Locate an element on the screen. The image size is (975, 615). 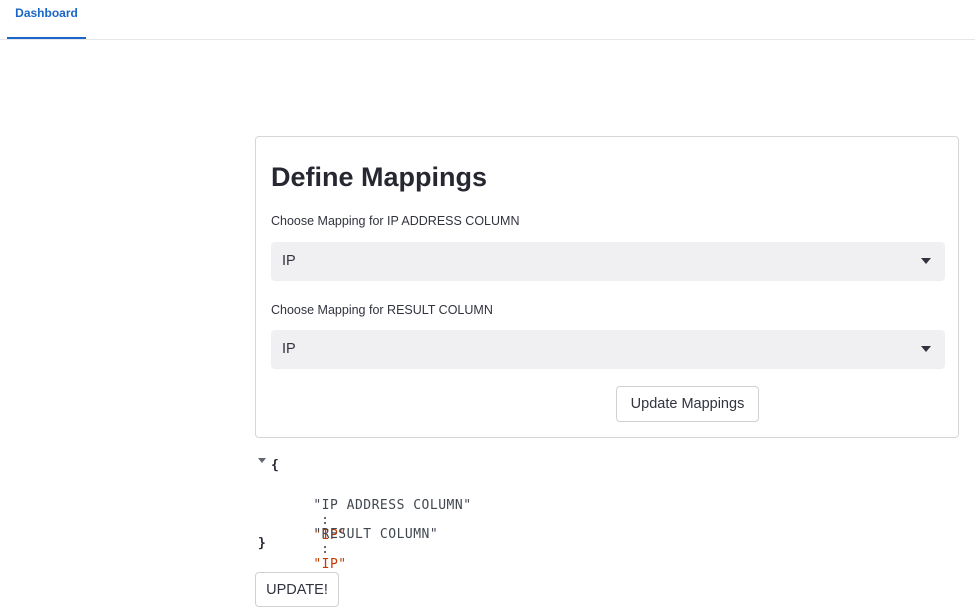
ip-address-mapping-label: Choose Mapping for IP ADDRESS COLUMN is located at coordinates (395, 221).